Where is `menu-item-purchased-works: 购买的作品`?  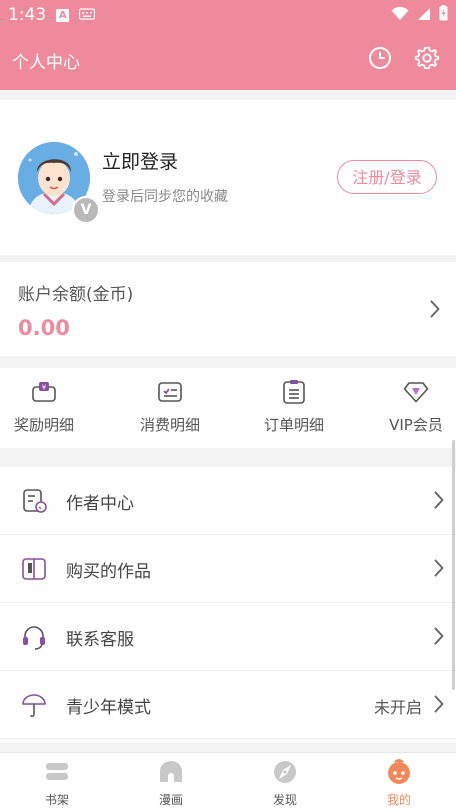 menu-item-purchased-works: 购买的作品 is located at coordinates (228, 569).